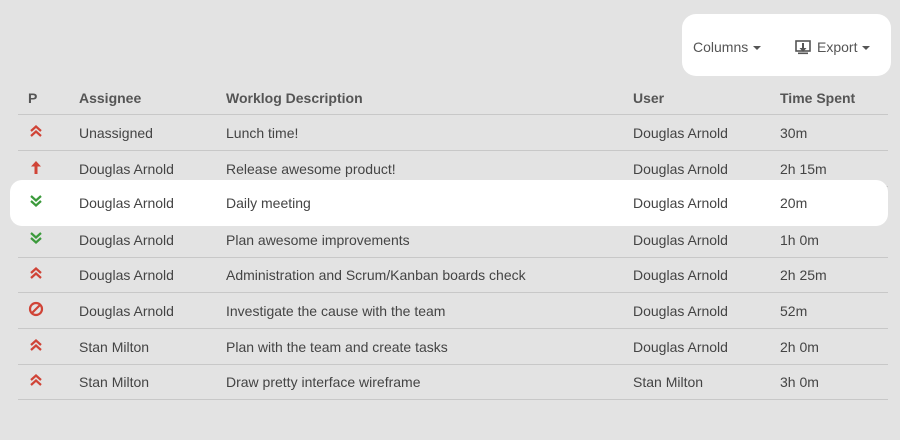 The height and width of the screenshot is (440, 900). What do you see at coordinates (817, 98) in the screenshot?
I see `header-time-spent: Time Spent` at bounding box center [817, 98].